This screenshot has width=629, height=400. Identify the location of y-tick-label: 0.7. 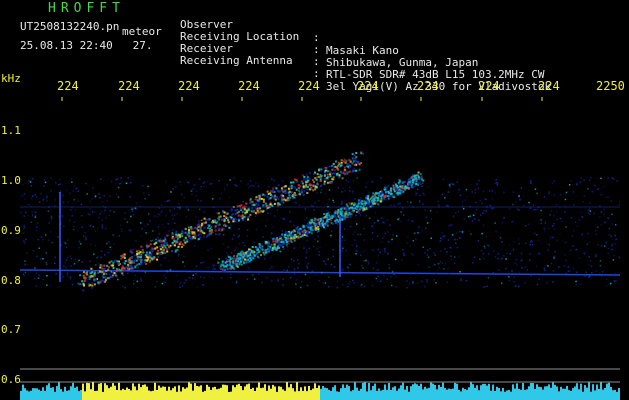
(11, 329).